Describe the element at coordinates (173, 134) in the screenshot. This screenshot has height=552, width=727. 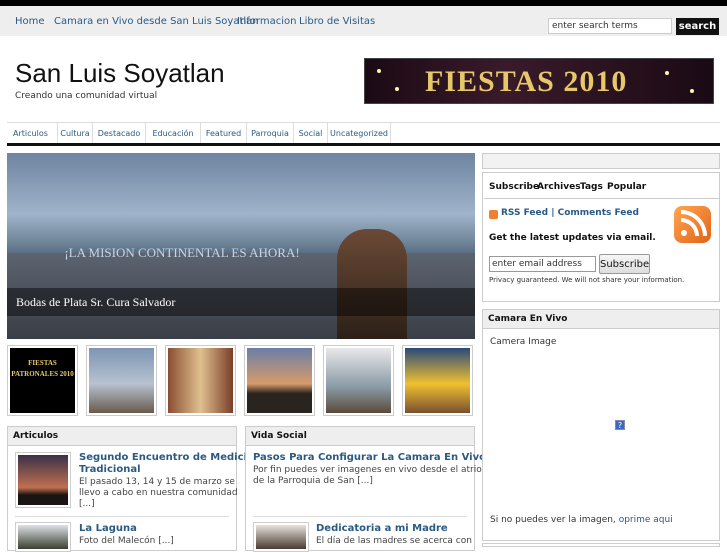
I see `cat-educacion: Educación` at that location.